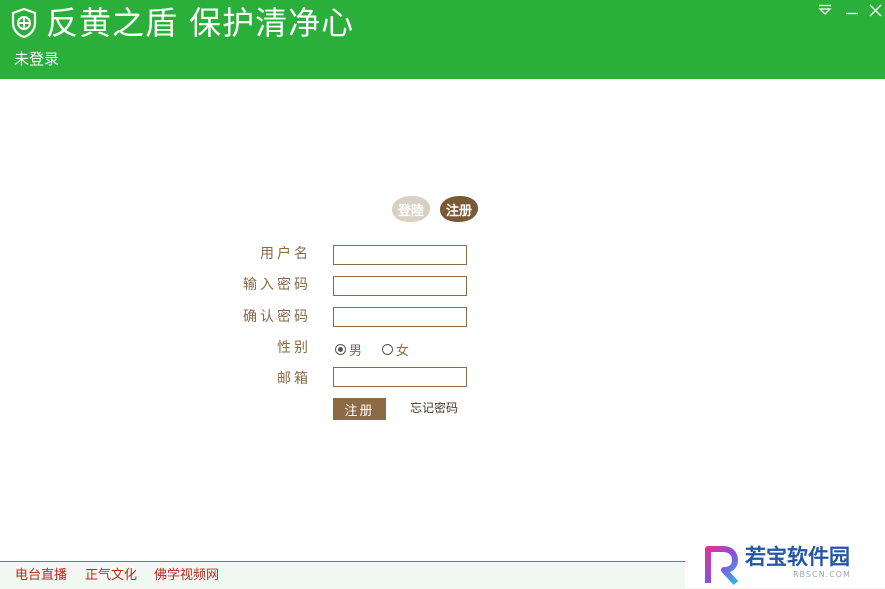  Describe the element at coordinates (400, 255) in the screenshot. I see `username-field` at that location.